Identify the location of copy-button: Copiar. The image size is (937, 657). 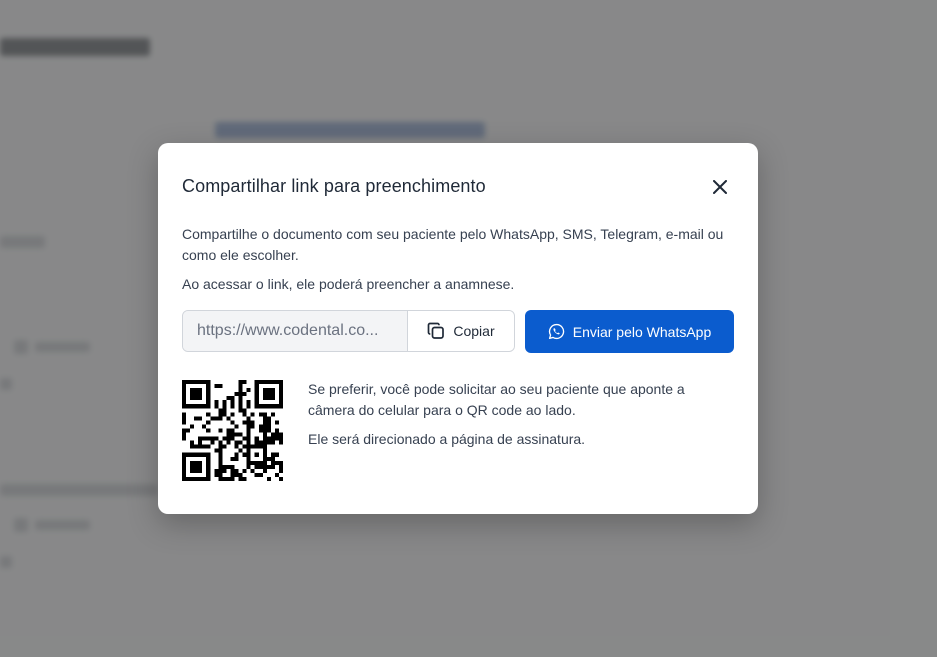
(461, 331).